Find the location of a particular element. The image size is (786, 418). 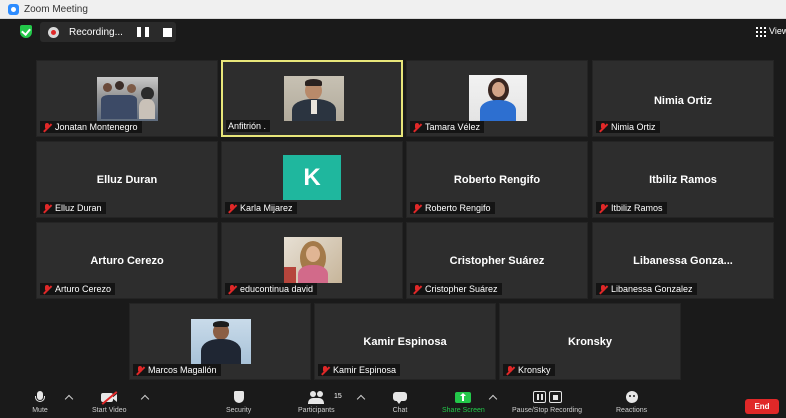

window-title: Zoom Meeting is located at coordinates (56, 9).